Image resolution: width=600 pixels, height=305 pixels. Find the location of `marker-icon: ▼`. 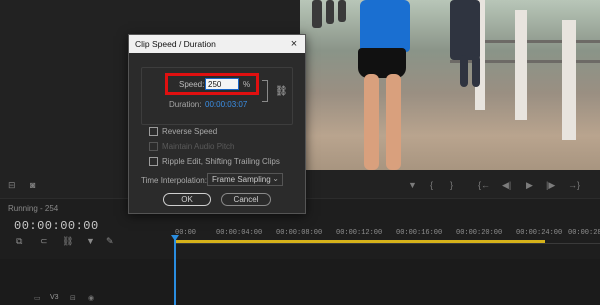

marker-icon: ▼ is located at coordinates (412, 185).